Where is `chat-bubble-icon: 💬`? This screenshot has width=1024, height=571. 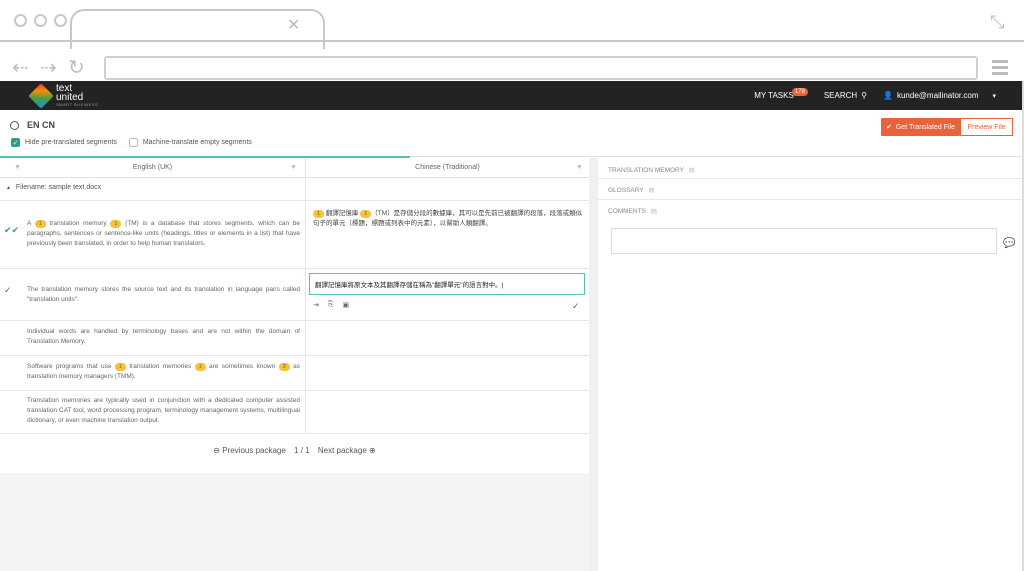 chat-bubble-icon: 💬 is located at coordinates (1009, 243).